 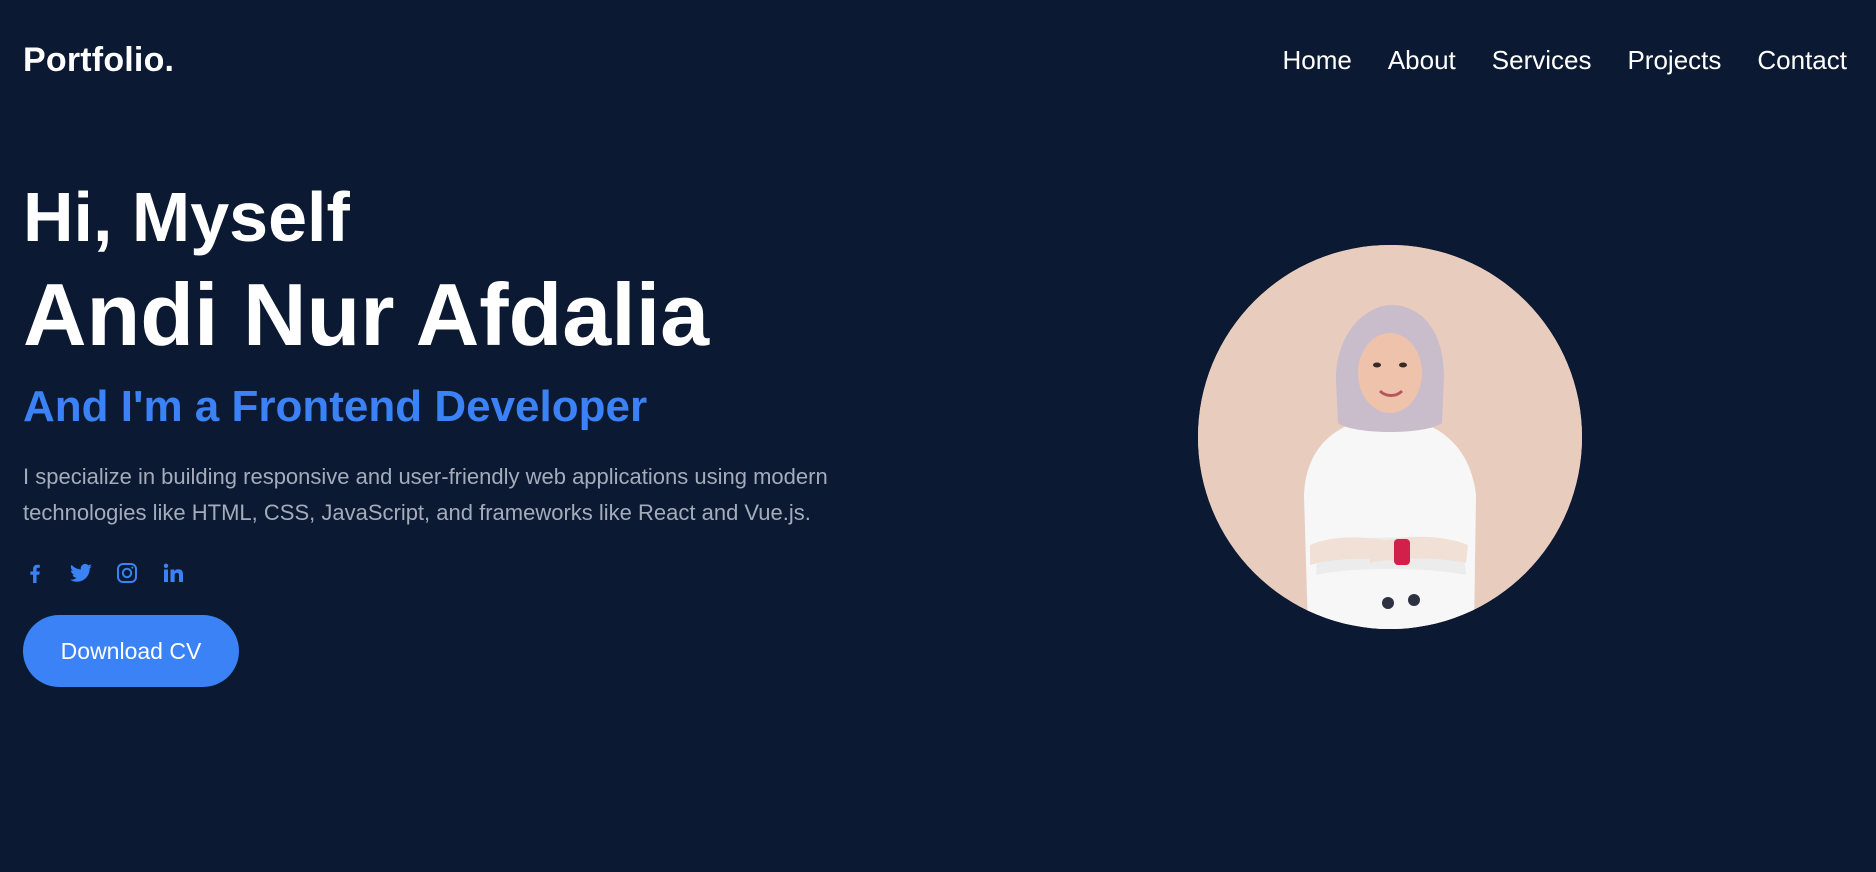 What do you see at coordinates (1802, 60) in the screenshot?
I see `nav-contact: Contact` at bounding box center [1802, 60].